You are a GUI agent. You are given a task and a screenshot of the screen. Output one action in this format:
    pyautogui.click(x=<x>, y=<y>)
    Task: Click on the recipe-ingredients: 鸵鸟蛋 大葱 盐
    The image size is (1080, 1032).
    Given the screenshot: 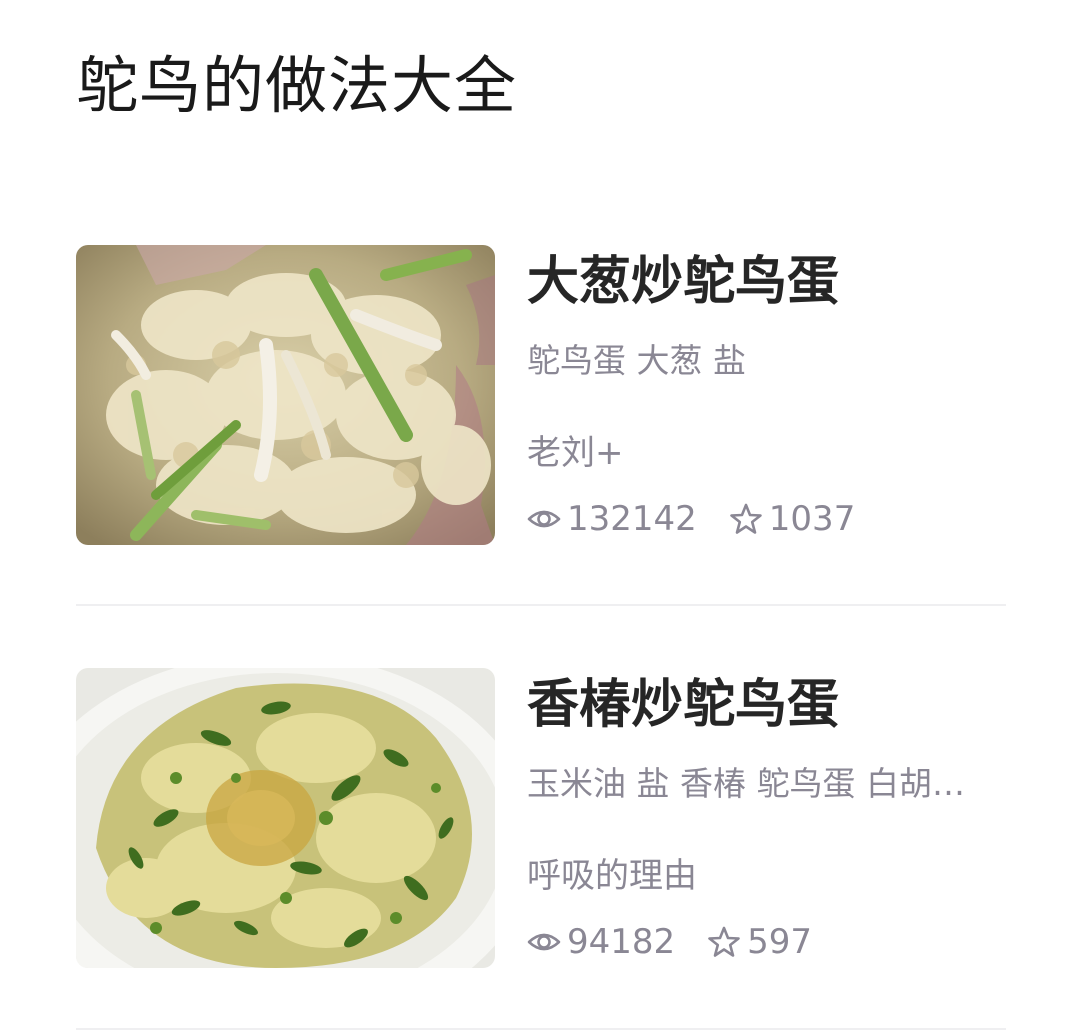 What is the action you would take?
    pyautogui.click(x=636, y=360)
    